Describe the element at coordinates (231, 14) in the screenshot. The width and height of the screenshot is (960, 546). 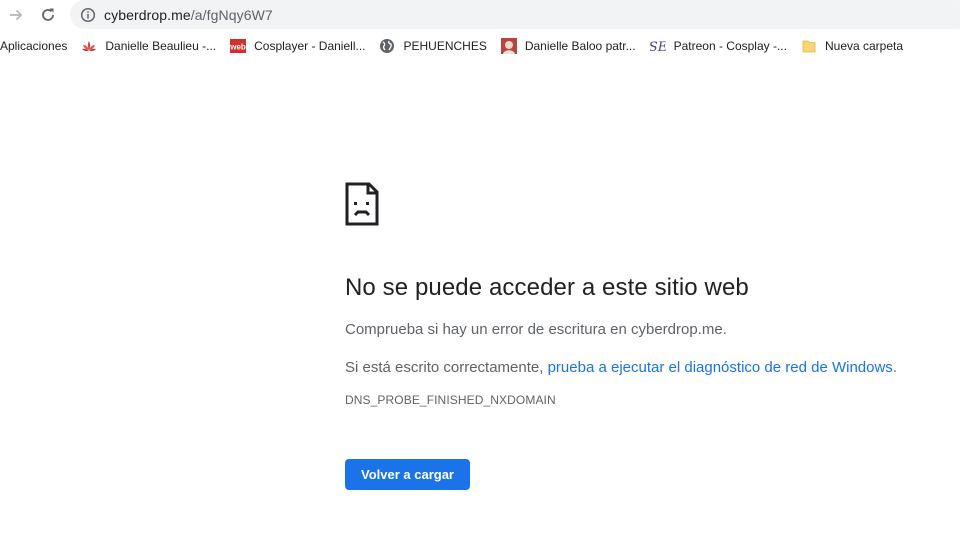
I see `url-path: /a/fgNqy6W7` at that location.